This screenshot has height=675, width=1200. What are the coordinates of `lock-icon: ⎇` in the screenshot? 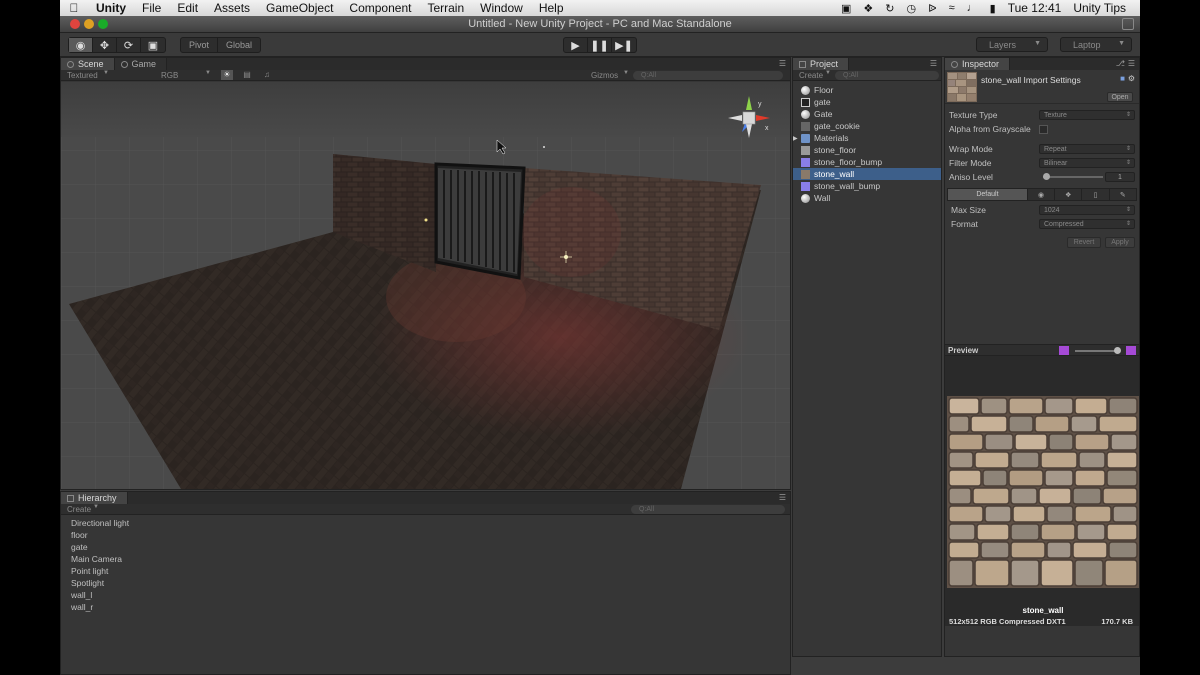 It's located at (1120, 63).